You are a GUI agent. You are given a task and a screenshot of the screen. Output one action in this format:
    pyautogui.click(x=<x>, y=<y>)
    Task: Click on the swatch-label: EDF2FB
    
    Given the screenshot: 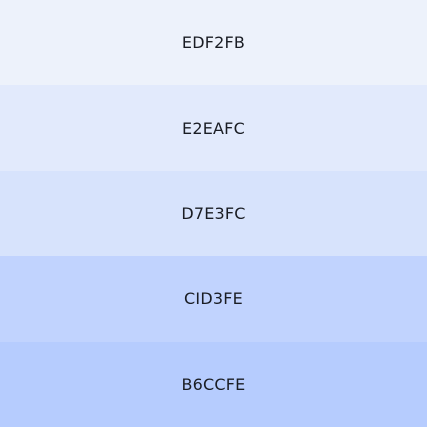 What is the action you would take?
    pyautogui.click(x=213, y=43)
    